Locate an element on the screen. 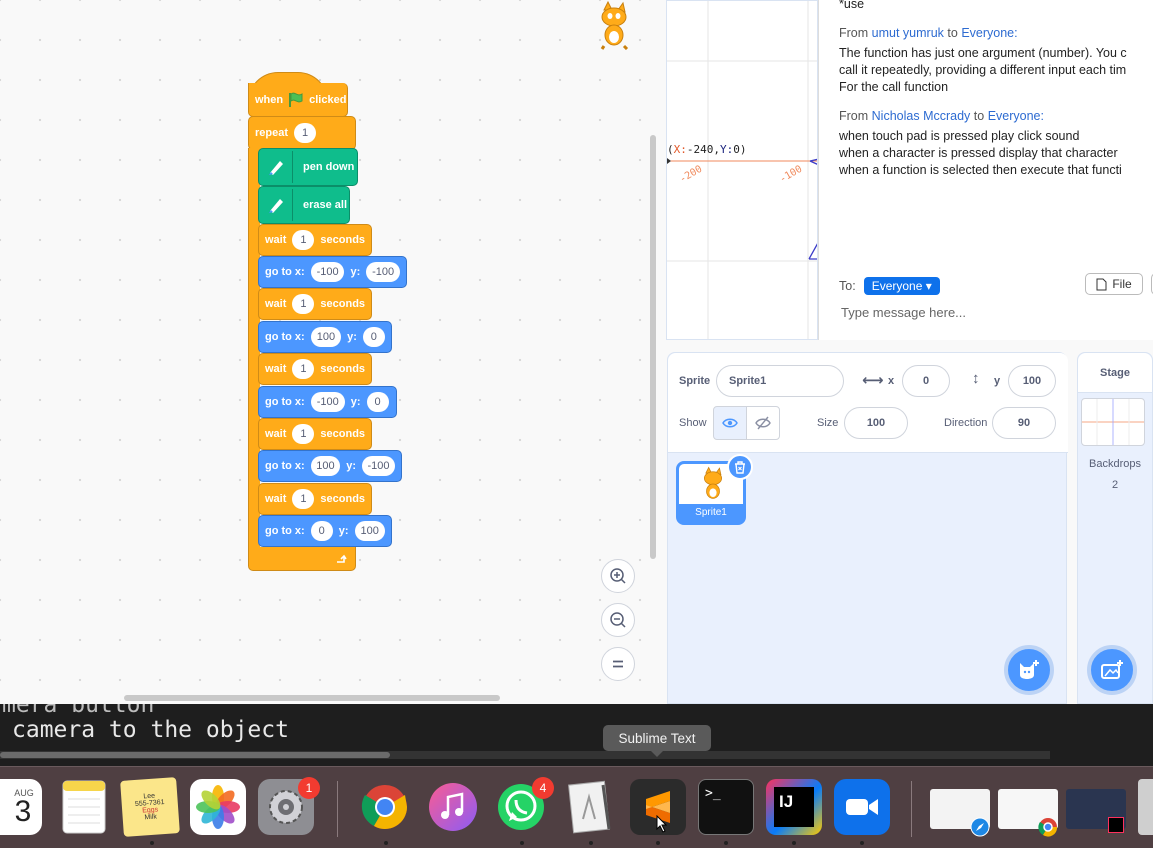 This screenshot has width=1153, height=848. x-arrows-icon: ⟷ is located at coordinates (873, 380).